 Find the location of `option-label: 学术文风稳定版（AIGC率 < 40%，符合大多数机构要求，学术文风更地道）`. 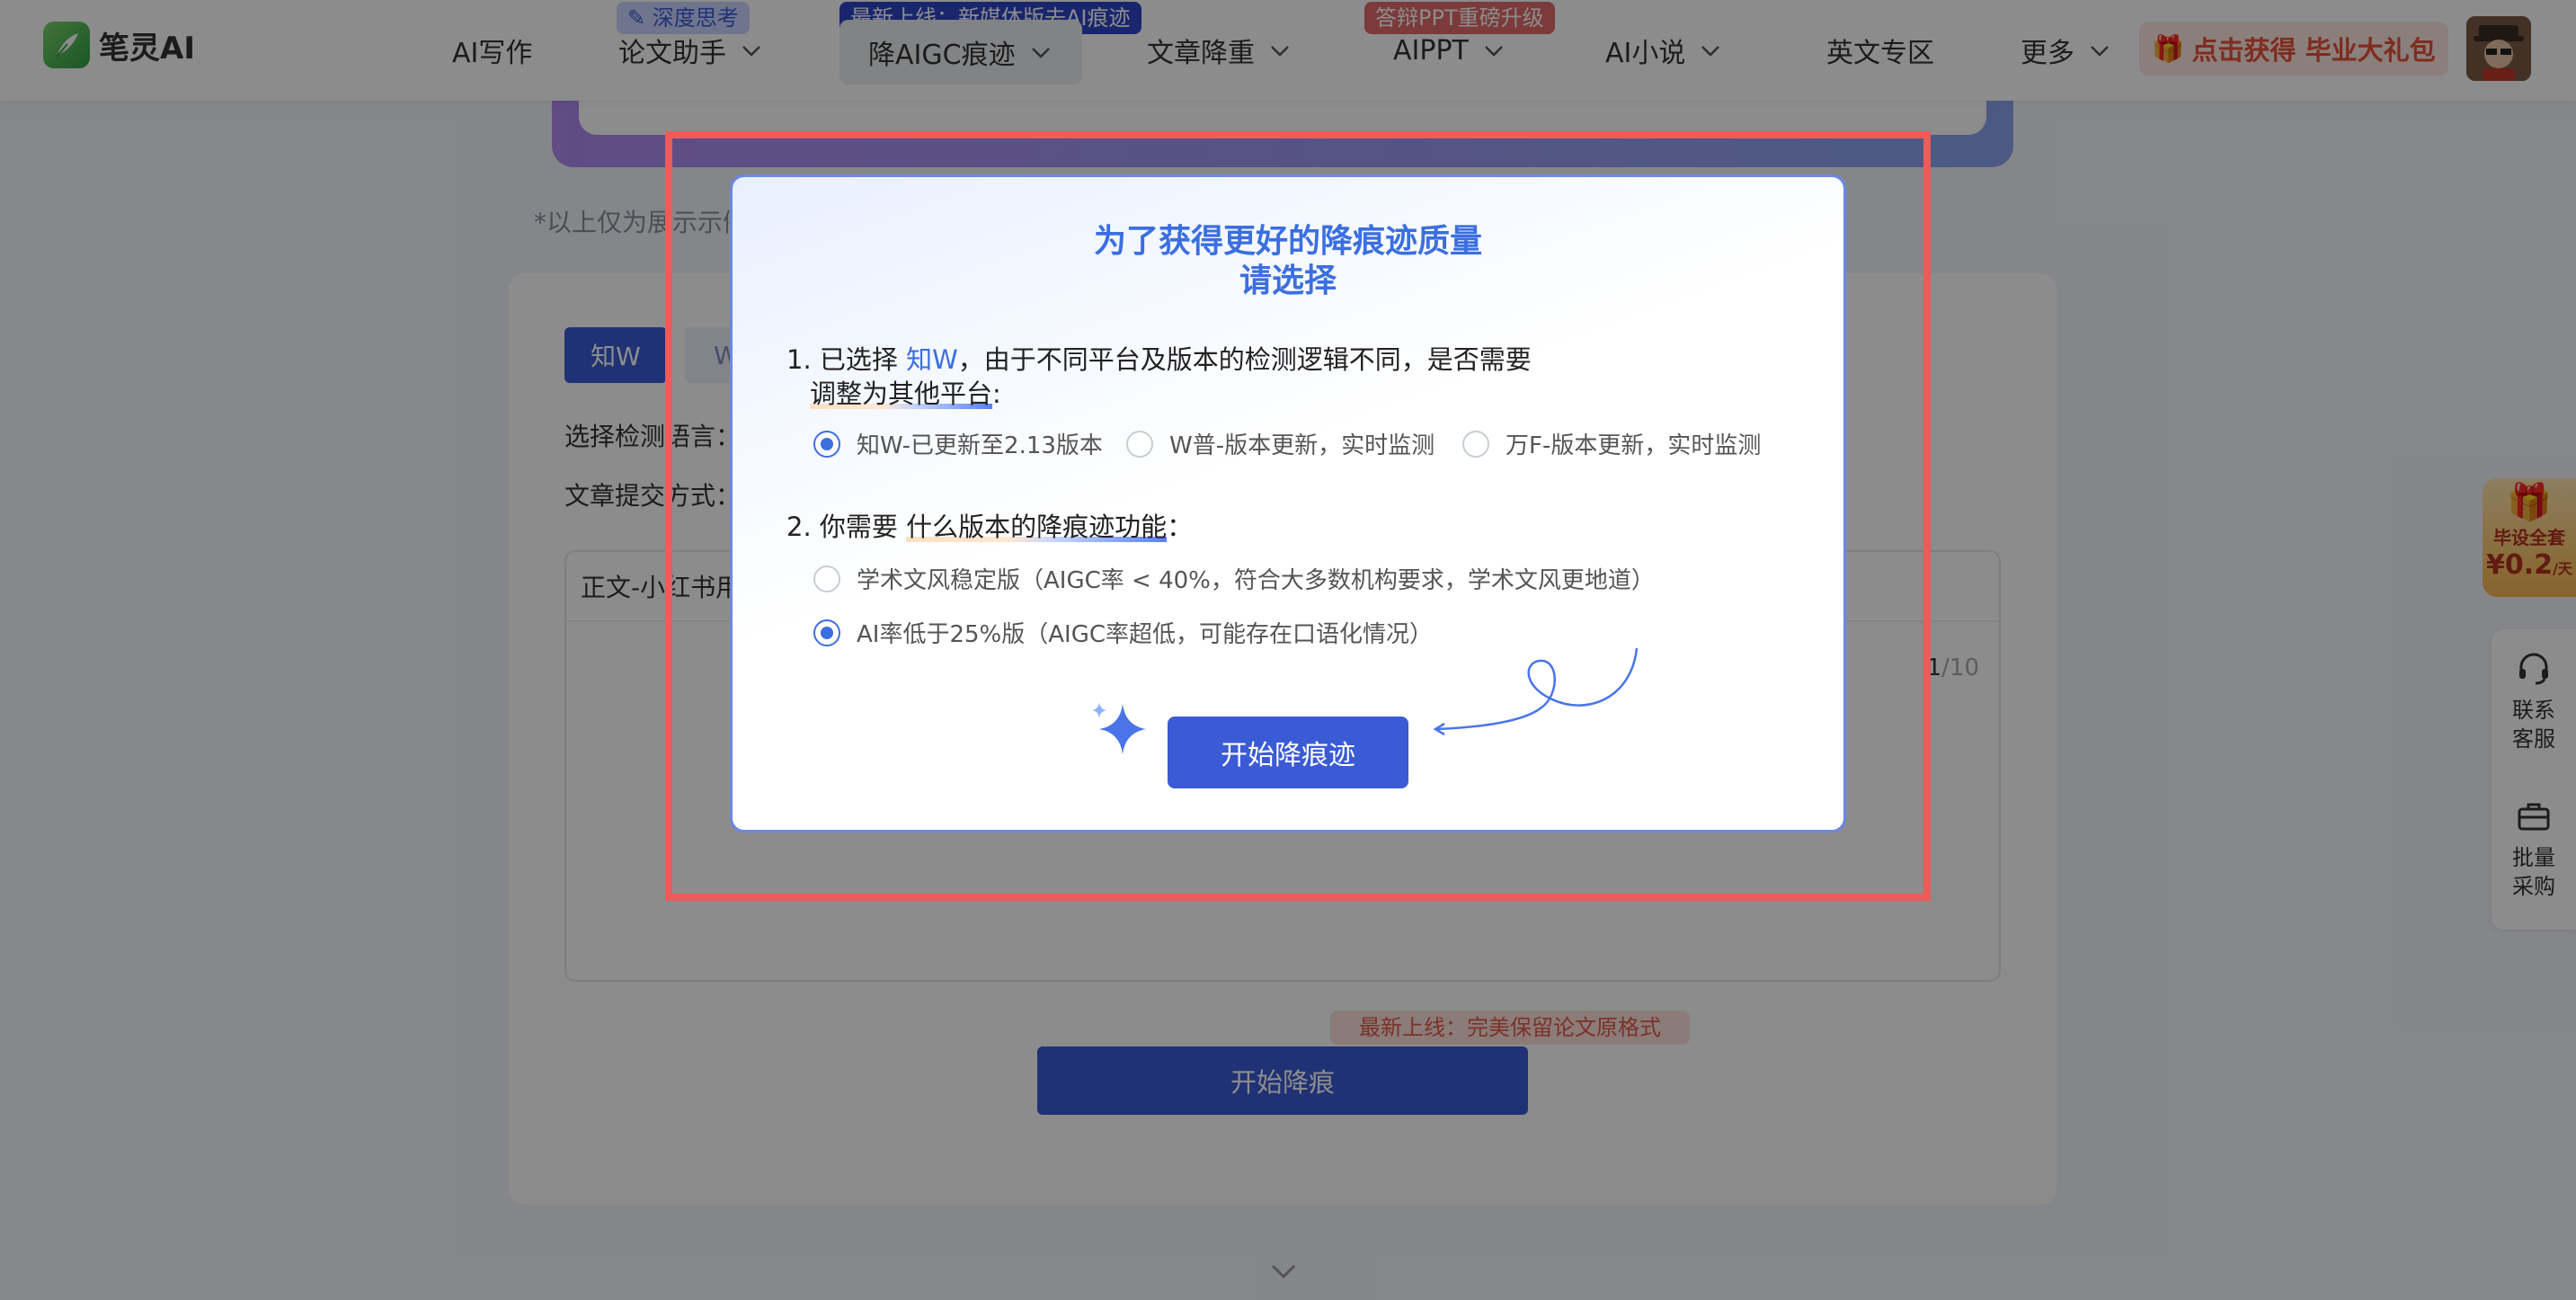

option-label: 学术文风稳定版（AIGC率 < 40%，符合大多数机构要求，学术文风更地道） is located at coordinates (1256, 580).